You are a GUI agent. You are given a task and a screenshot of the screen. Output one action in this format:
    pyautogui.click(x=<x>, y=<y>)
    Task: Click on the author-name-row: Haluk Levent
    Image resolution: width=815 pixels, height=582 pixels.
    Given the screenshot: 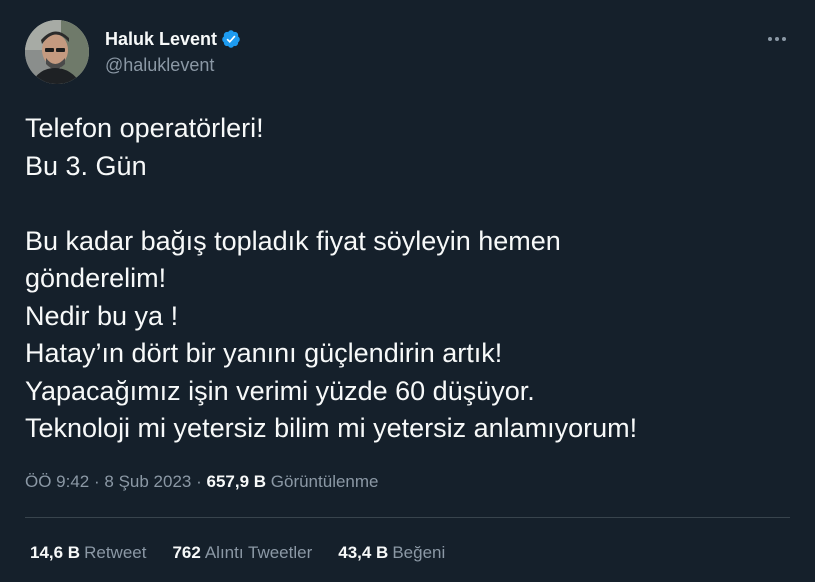 What is the action you would take?
    pyautogui.click(x=173, y=39)
    